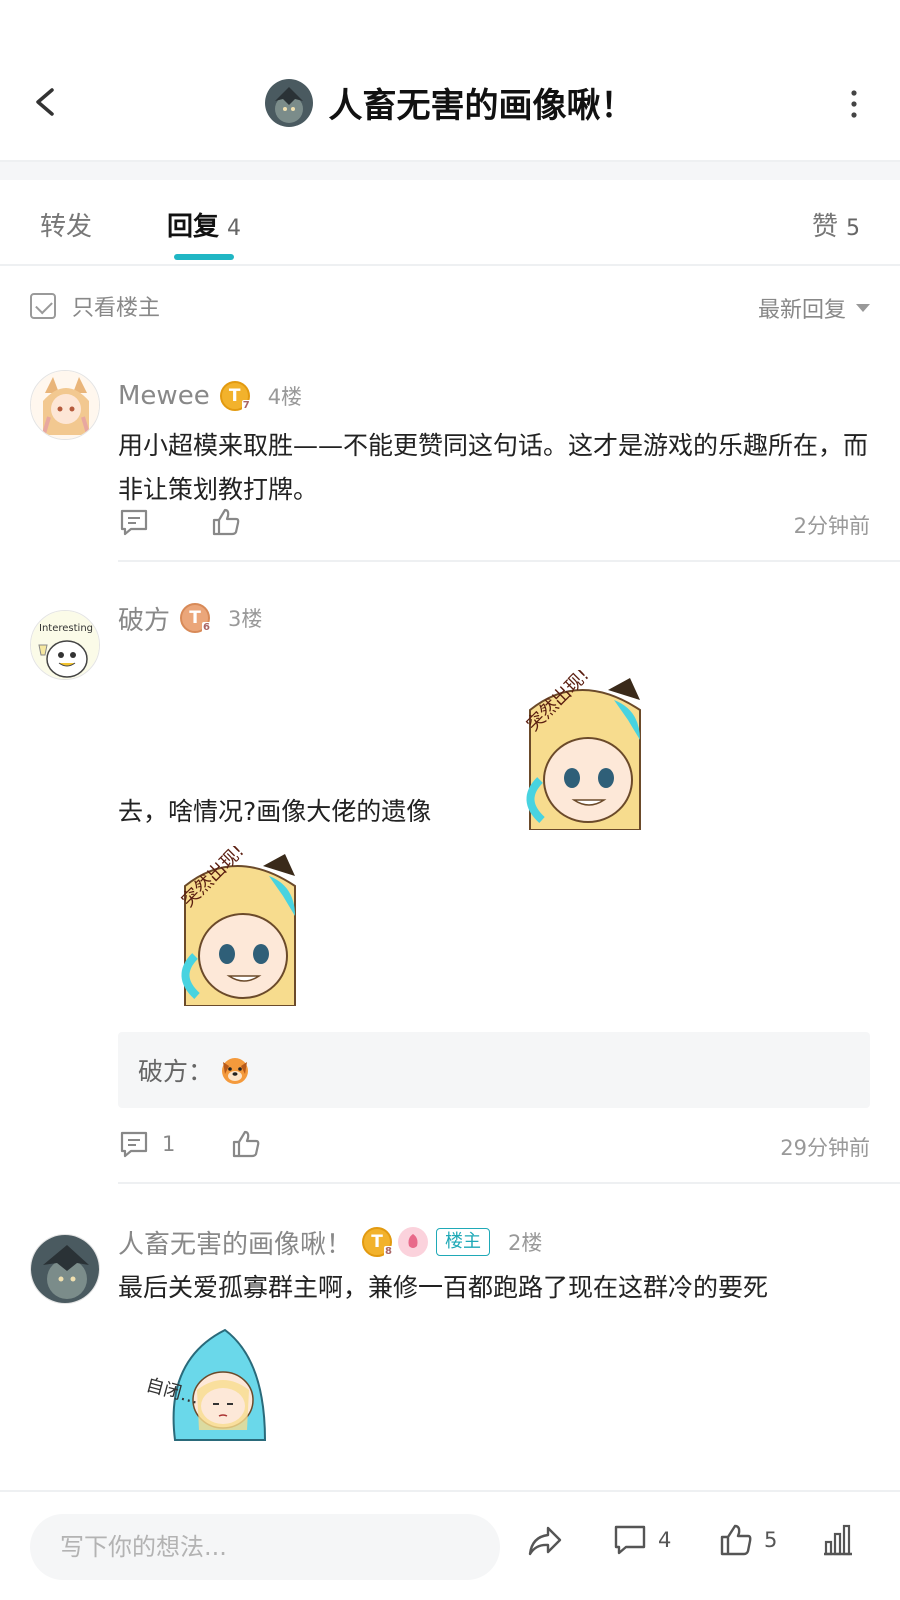 The width and height of the screenshot is (900, 1600). Describe the element at coordinates (825, 1148) in the screenshot. I see `comment-time: 29分钟前` at that location.